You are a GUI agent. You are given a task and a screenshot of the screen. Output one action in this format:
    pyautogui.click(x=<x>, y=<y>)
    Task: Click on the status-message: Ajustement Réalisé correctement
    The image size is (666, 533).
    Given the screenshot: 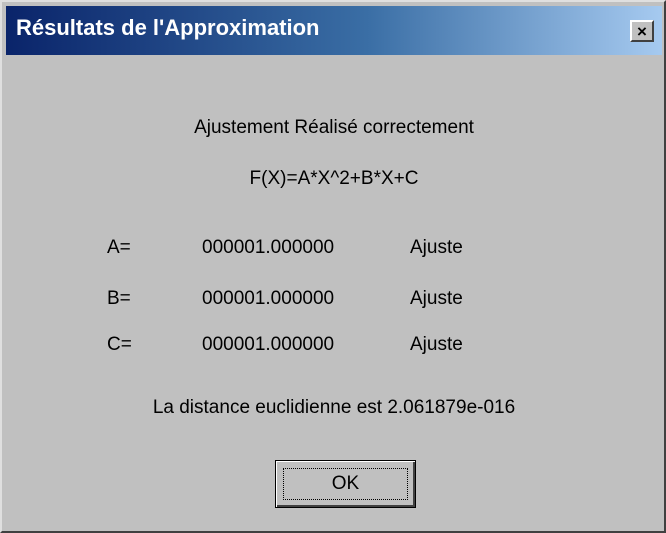 What is the action you would take?
    pyautogui.click(x=334, y=127)
    